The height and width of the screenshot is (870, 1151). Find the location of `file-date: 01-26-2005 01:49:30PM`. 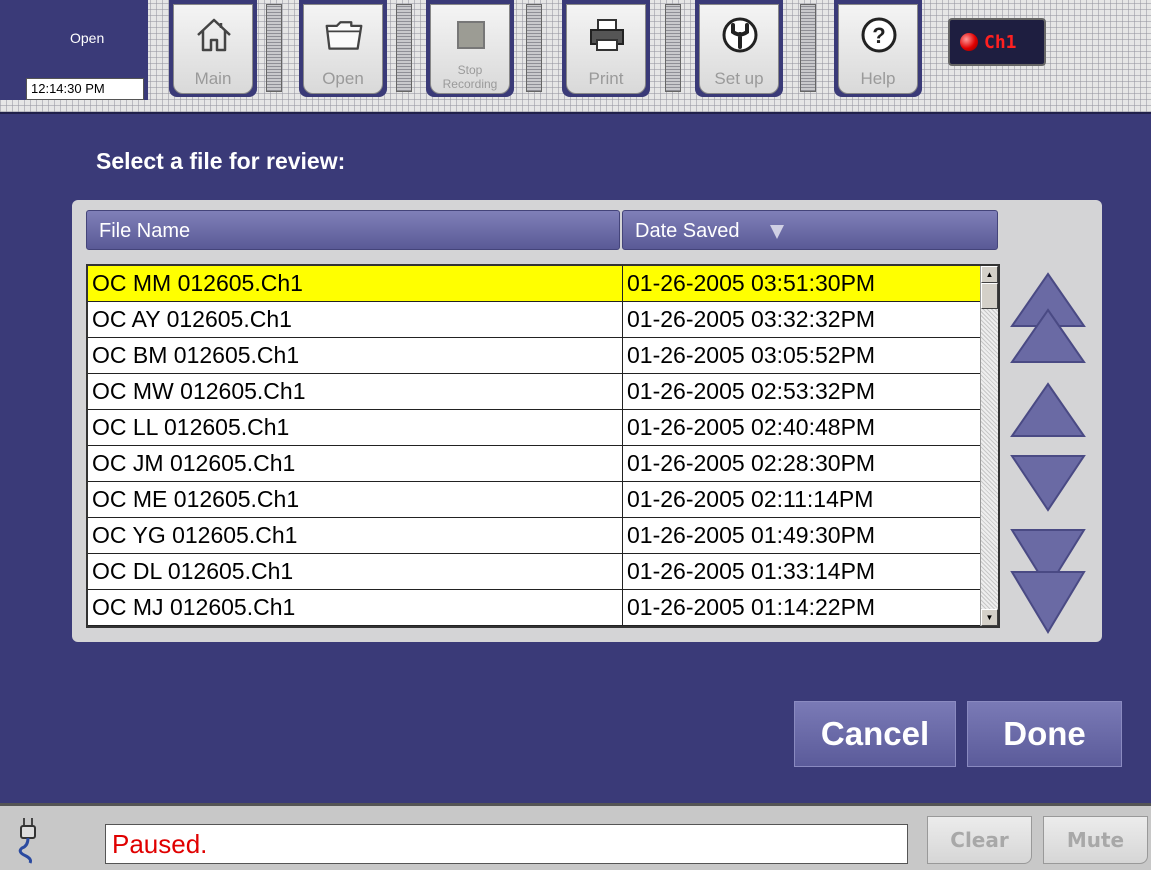

file-date: 01-26-2005 01:49:30PM is located at coordinates (800, 535).